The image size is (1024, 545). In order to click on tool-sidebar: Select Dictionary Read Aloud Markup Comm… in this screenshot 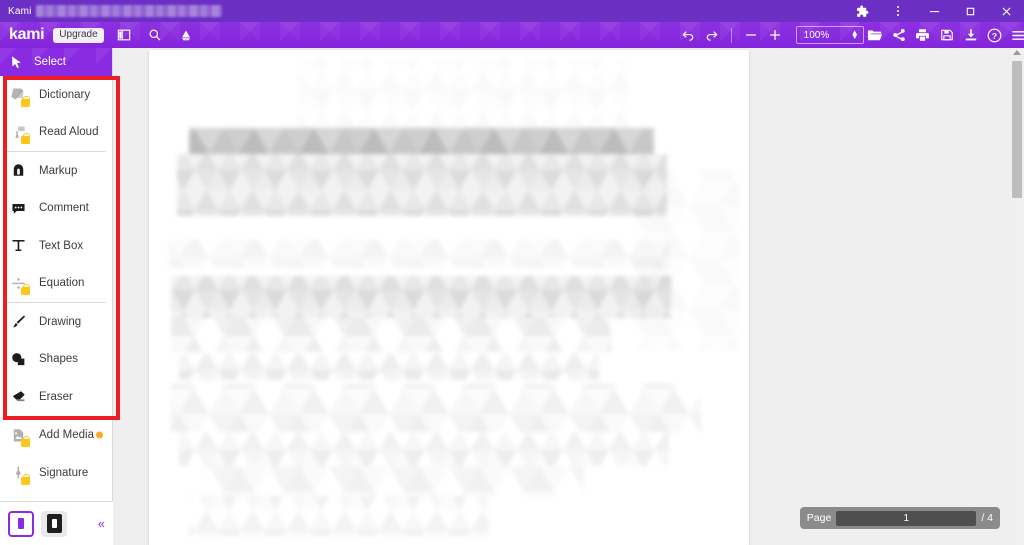, I will do `click(56, 296)`.